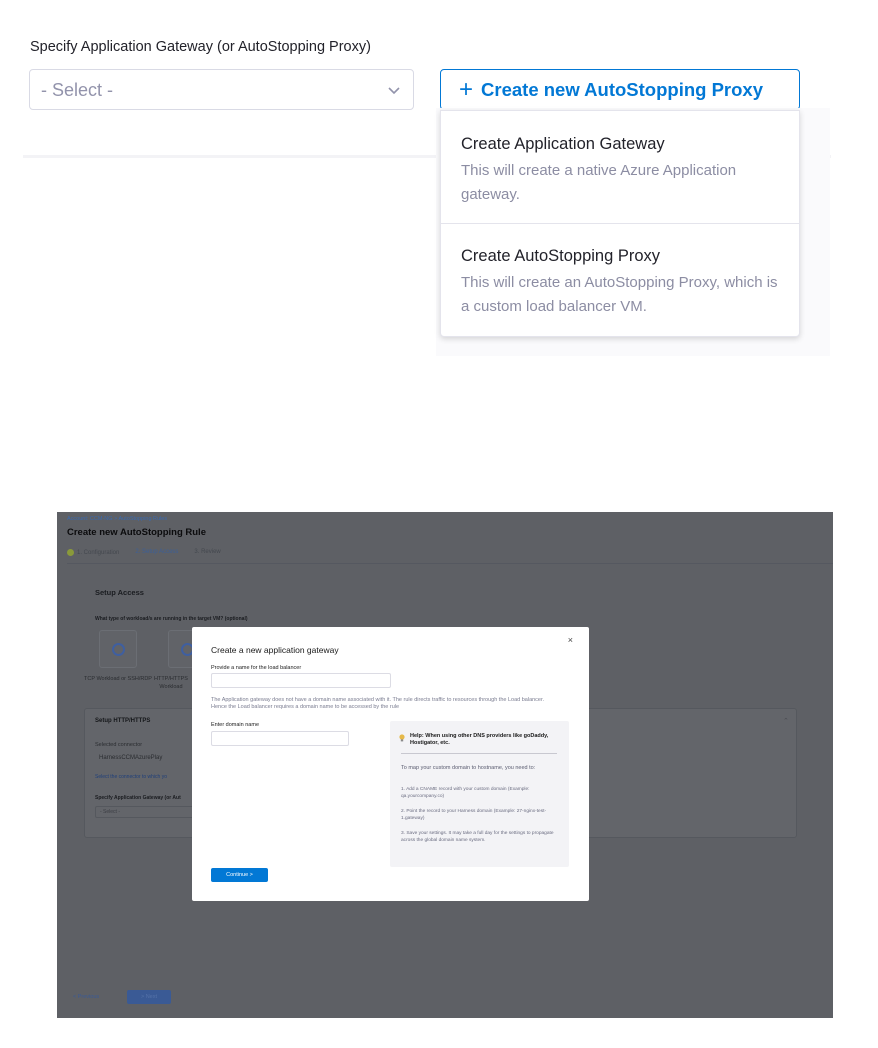  I want to click on bg-gateway-label: Specify Application Gateway (or Aut, so click(138, 798).